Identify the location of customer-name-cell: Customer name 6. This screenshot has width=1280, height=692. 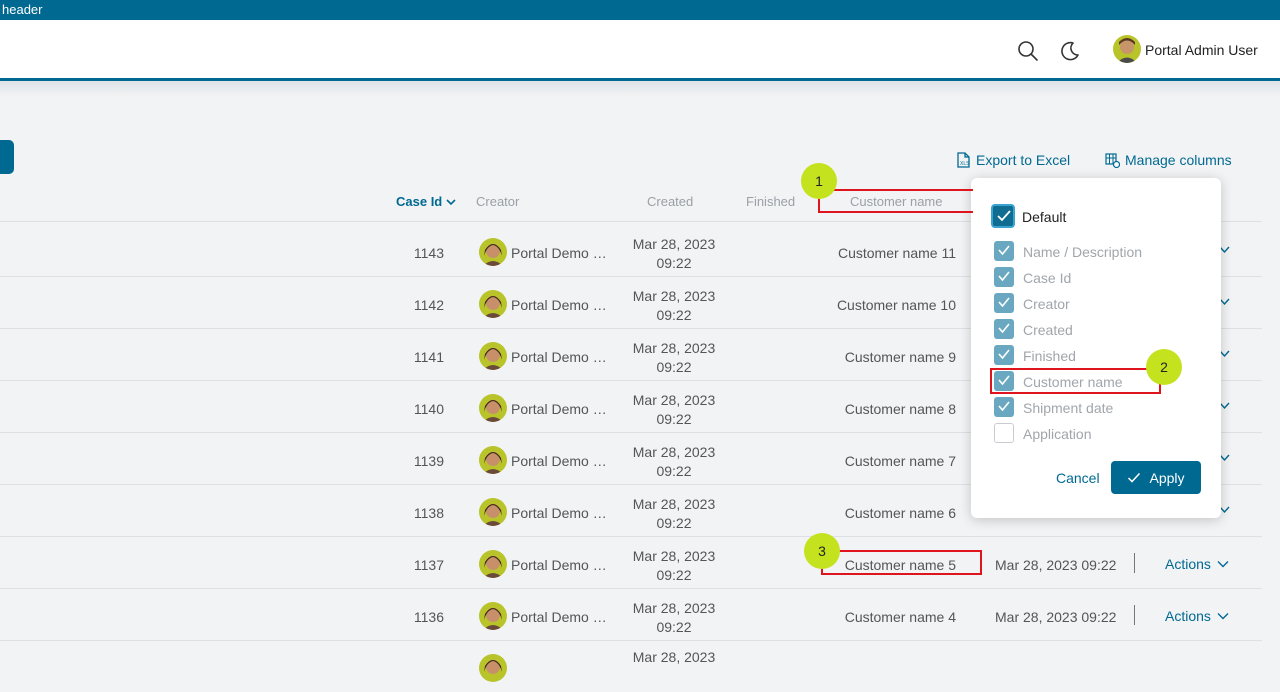
(900, 513).